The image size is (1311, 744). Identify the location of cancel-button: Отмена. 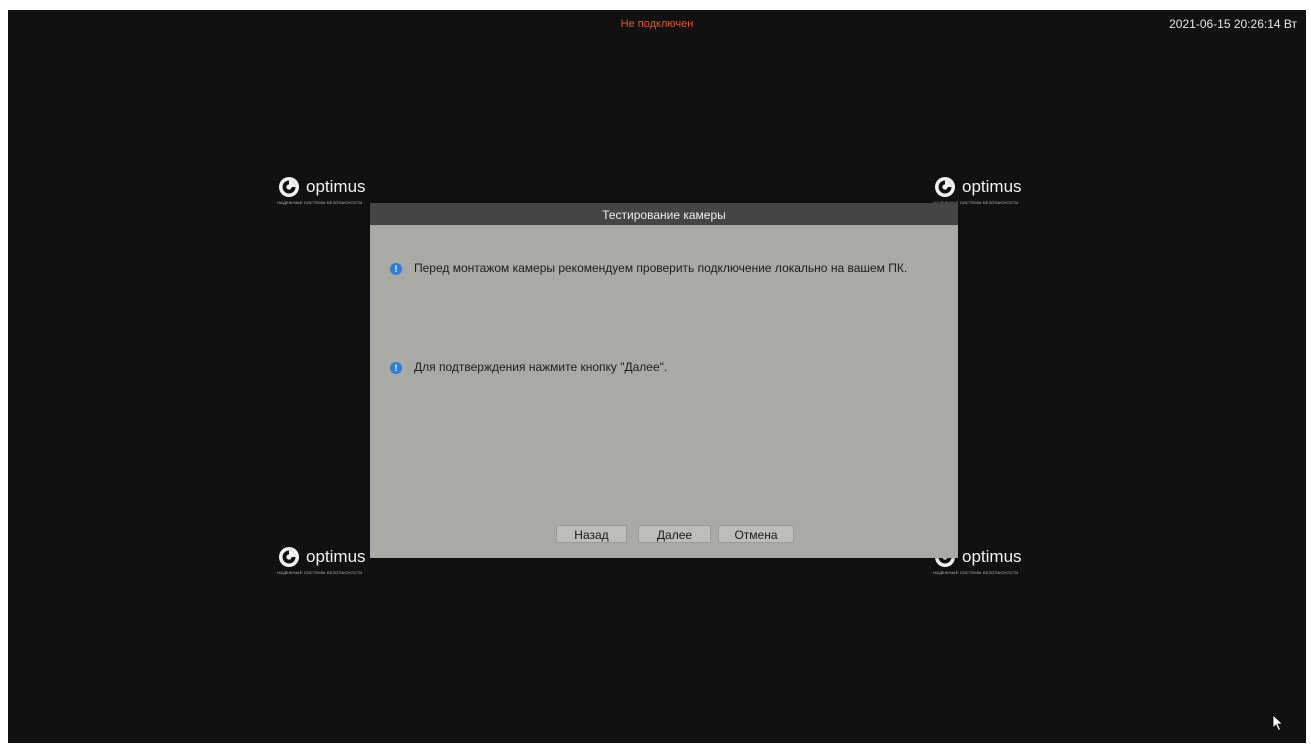
(756, 534).